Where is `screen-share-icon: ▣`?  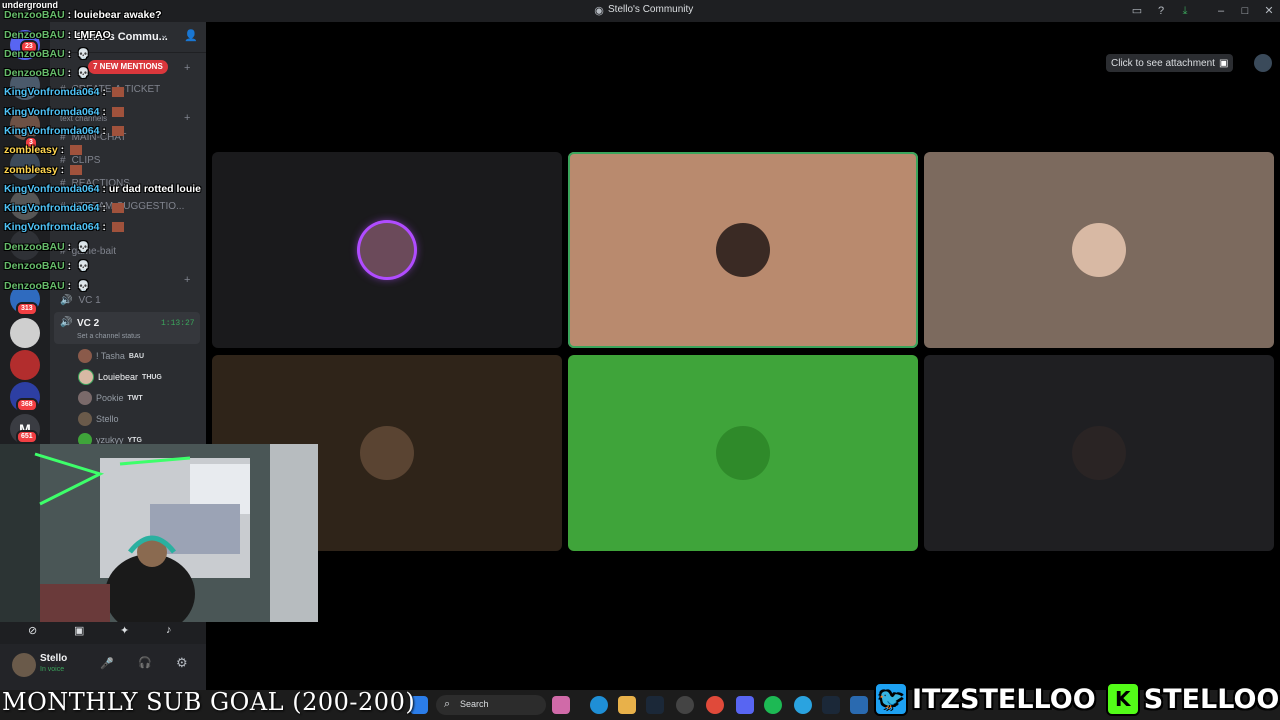
screen-share-icon: ▣ is located at coordinates (79, 630).